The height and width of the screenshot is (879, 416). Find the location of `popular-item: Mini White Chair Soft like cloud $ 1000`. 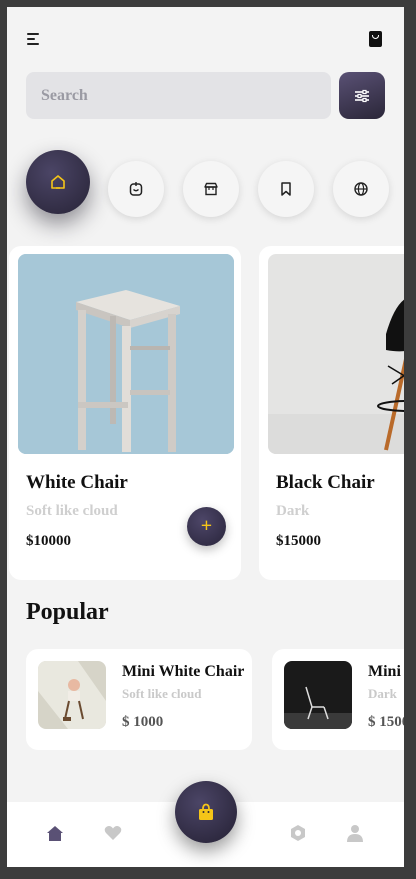

popular-item: Mini White Chair Soft like cloud $ 1000 is located at coordinates (139, 699).